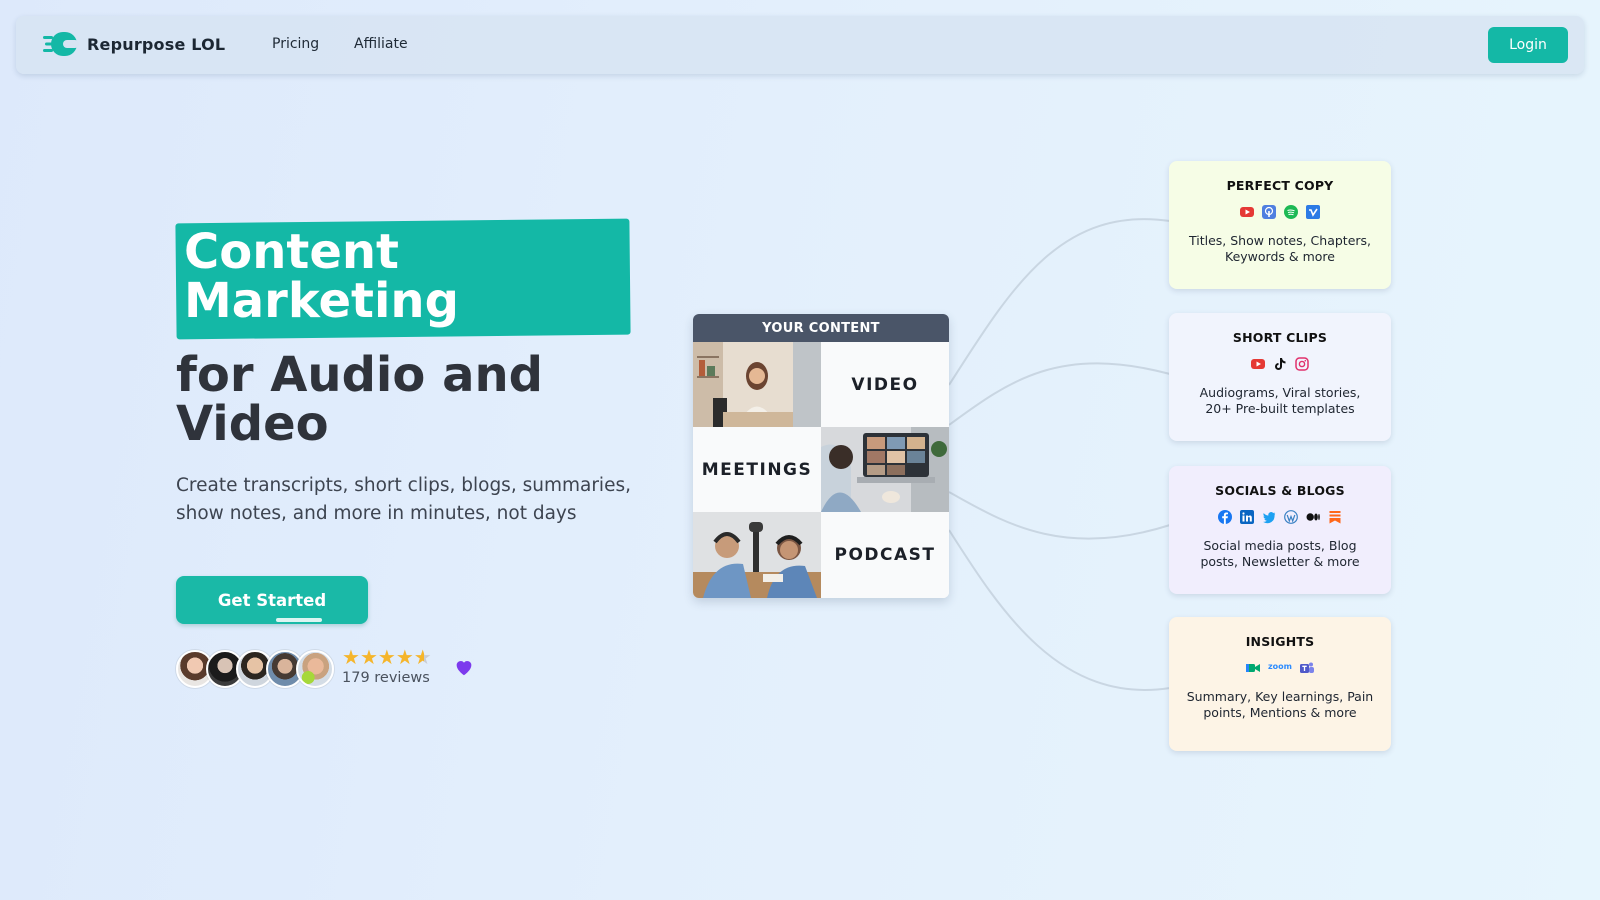  I want to click on meetings-label: MEETINGS, so click(757, 469).